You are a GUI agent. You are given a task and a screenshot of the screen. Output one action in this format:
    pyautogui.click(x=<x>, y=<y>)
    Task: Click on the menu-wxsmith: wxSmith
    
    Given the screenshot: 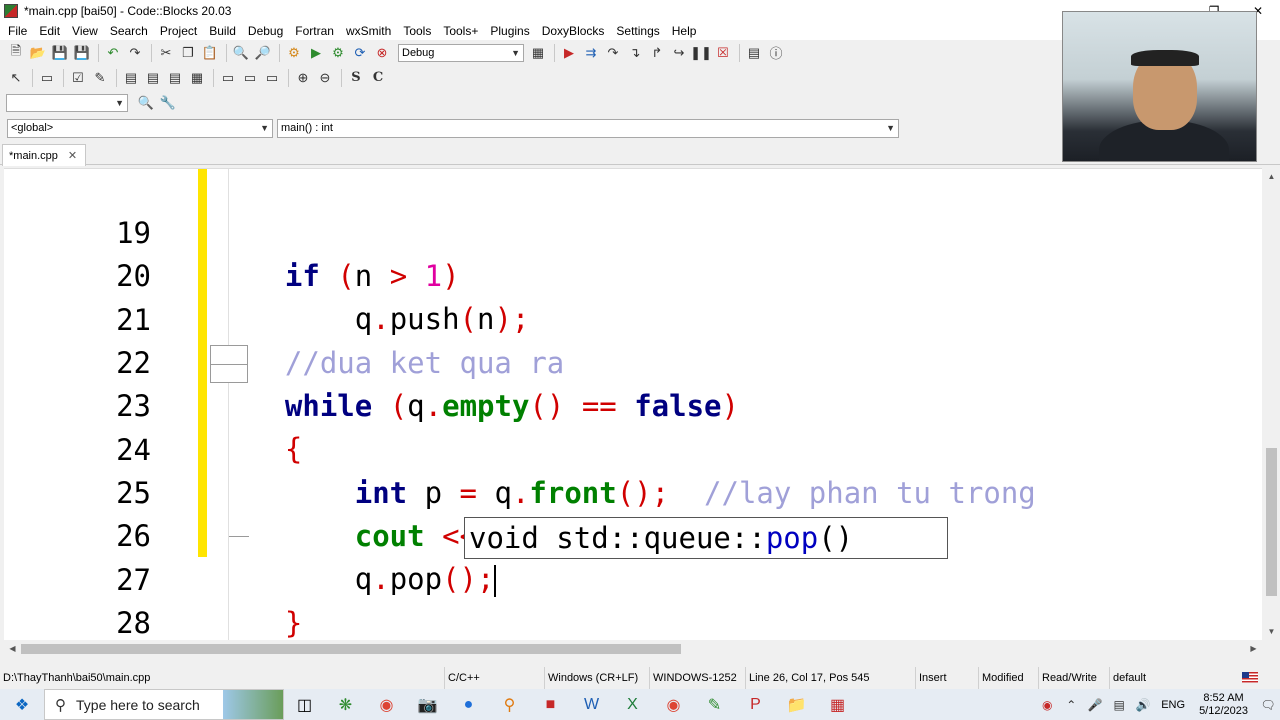 What is the action you would take?
    pyautogui.click(x=368, y=31)
    